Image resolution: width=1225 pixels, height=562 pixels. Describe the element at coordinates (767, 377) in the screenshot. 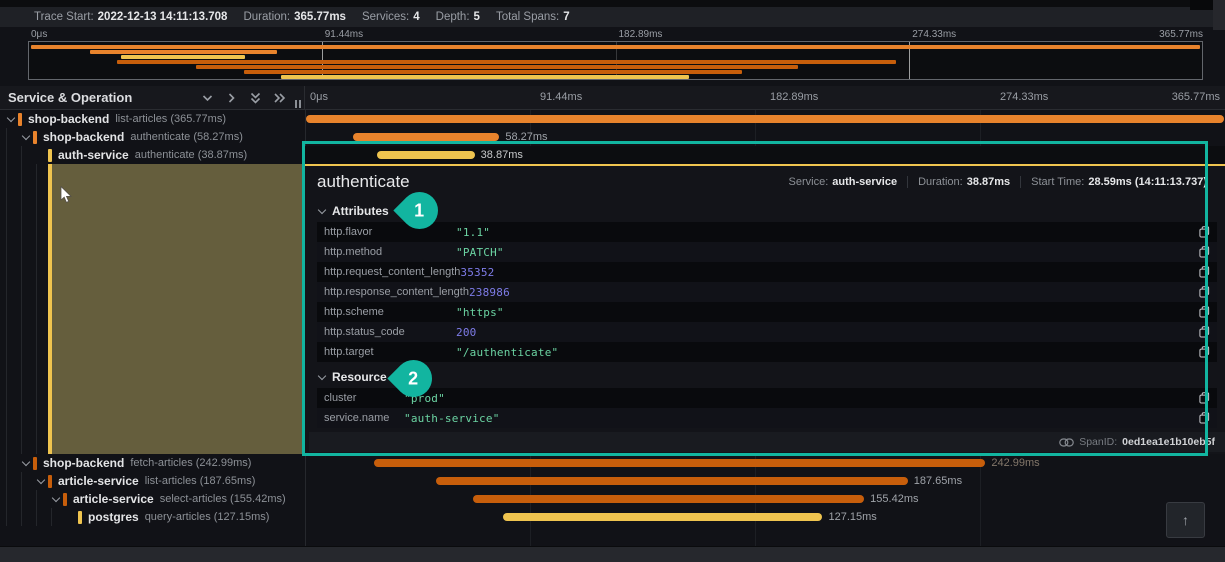

I see `section-header-resource: Resource` at that location.